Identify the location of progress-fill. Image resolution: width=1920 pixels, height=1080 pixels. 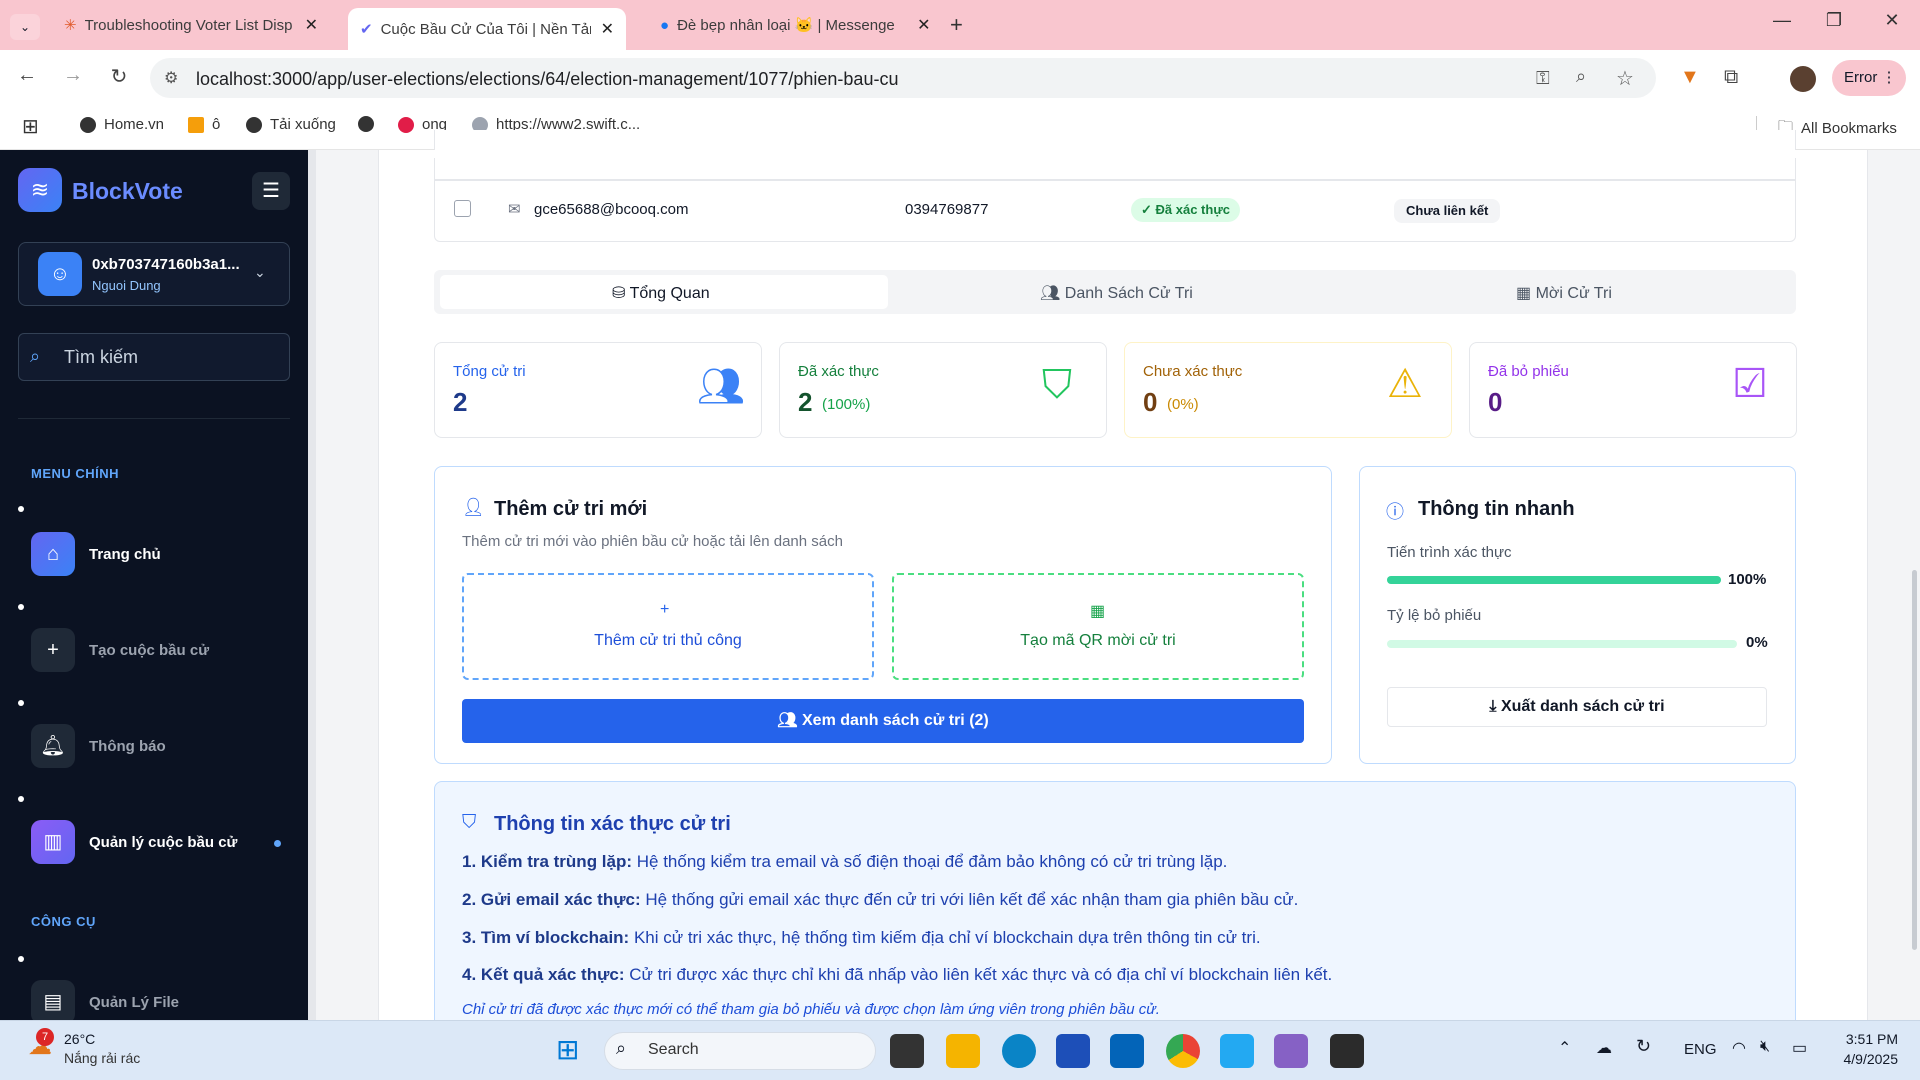
(1554, 580).